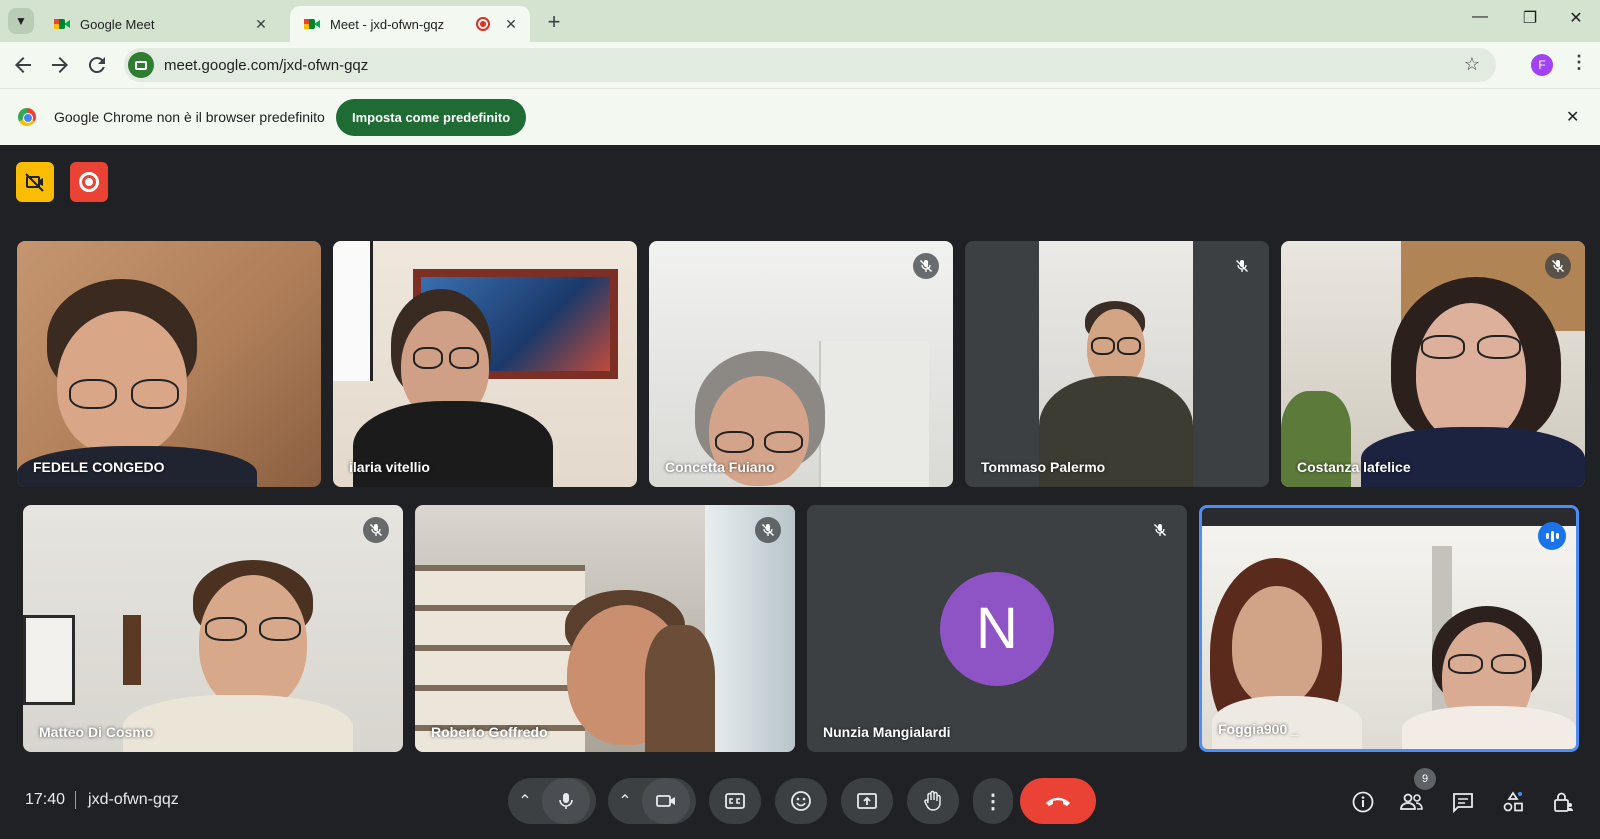 This screenshot has height=839, width=1600. What do you see at coordinates (133, 800) in the screenshot?
I see `meeting-code: jxd-ofwn-gqz` at bounding box center [133, 800].